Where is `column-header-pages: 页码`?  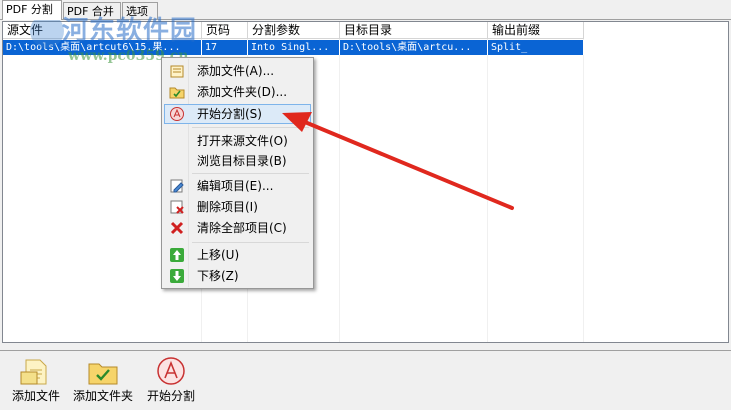
column-header-pages: 页码 is located at coordinates (225, 30).